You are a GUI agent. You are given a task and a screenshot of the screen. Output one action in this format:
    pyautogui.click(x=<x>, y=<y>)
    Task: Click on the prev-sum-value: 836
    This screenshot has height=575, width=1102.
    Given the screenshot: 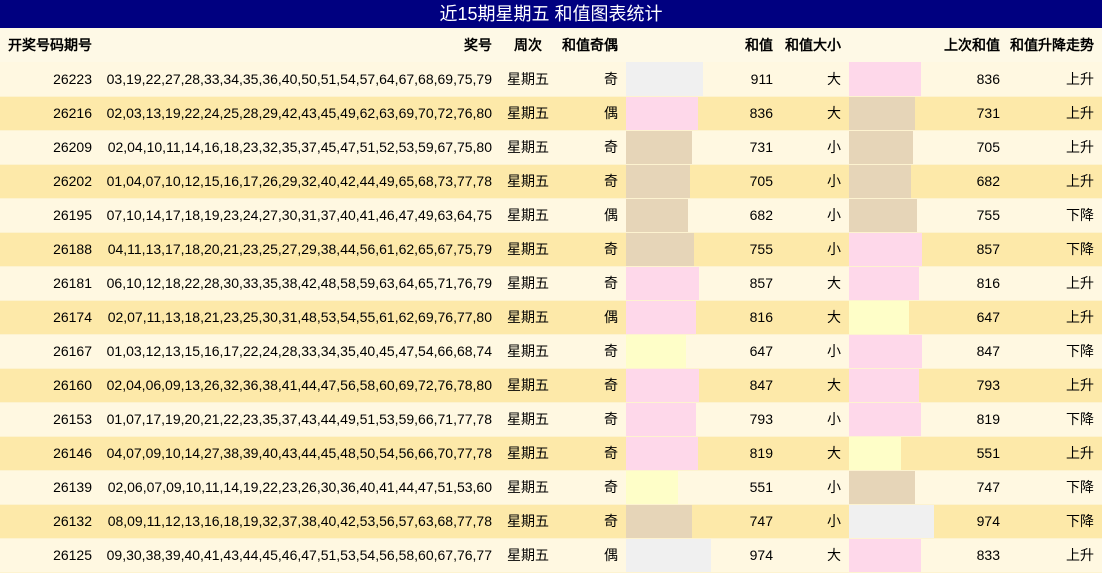 What is the action you would take?
    pyautogui.click(x=988, y=78)
    